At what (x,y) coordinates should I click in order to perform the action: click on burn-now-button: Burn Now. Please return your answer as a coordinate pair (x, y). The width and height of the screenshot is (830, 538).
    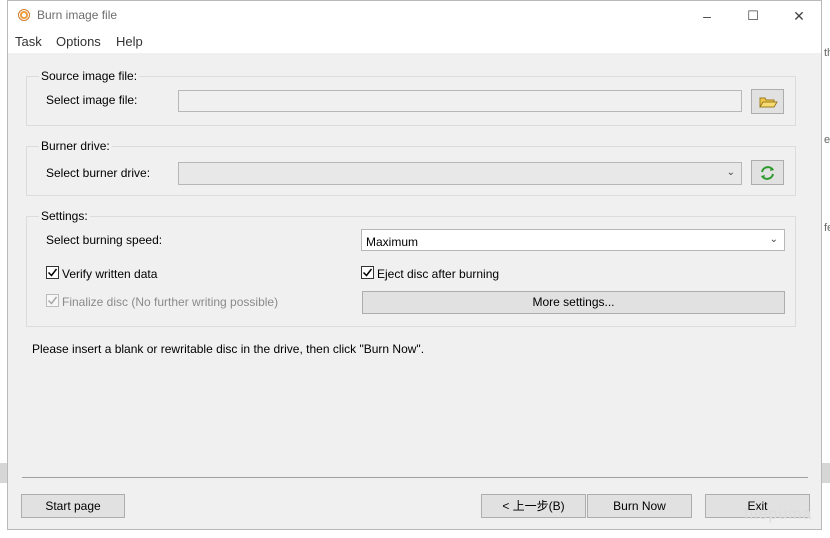
    Looking at the image, I should click on (639, 506).